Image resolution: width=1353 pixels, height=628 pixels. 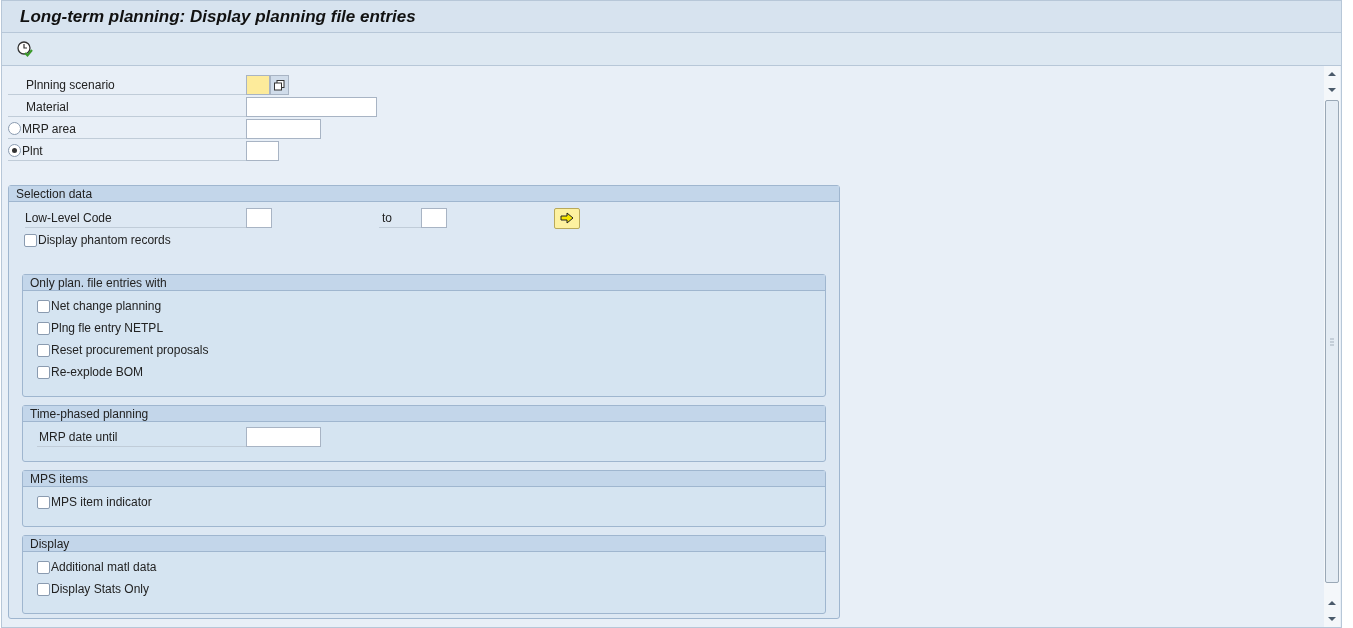 I want to click on field-label: MRP date until, so click(x=141, y=437).